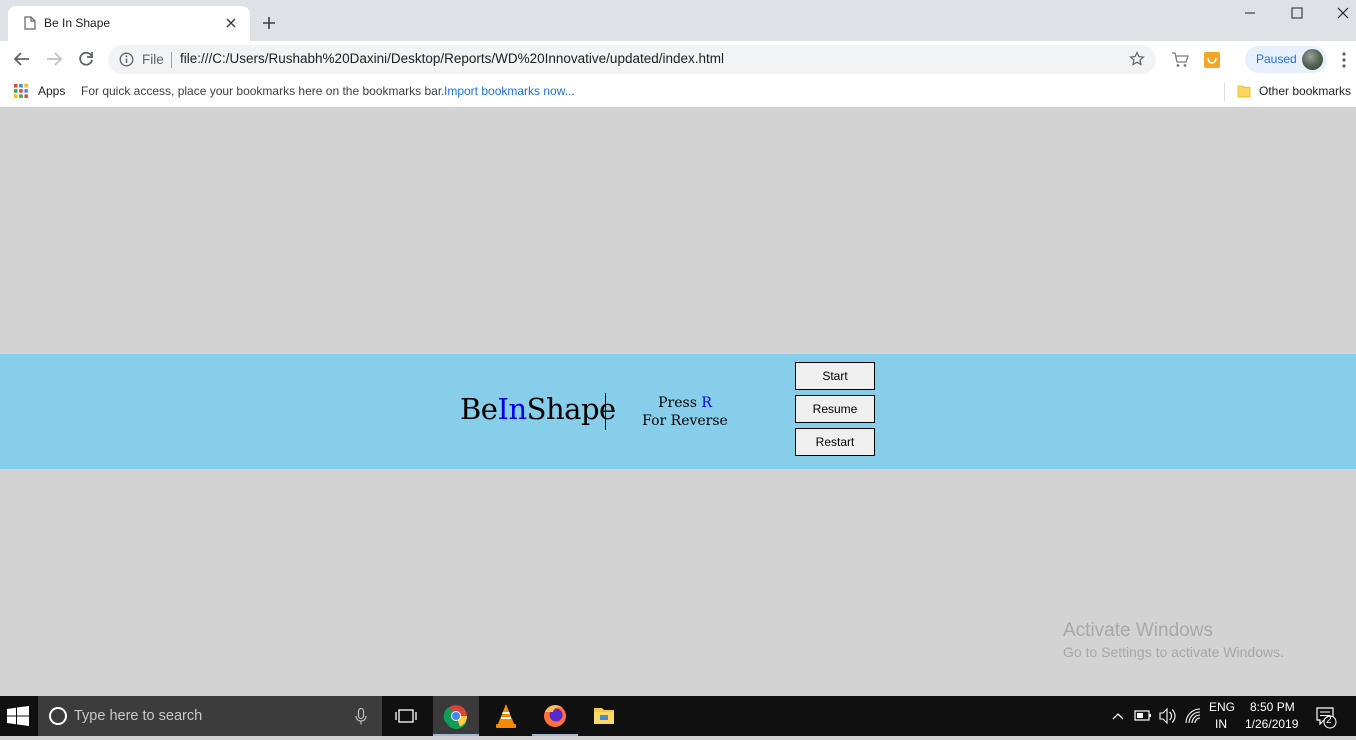 Image resolution: width=1356 pixels, height=740 pixels. I want to click on clock-date: 1/26/2019, so click(1271, 724).